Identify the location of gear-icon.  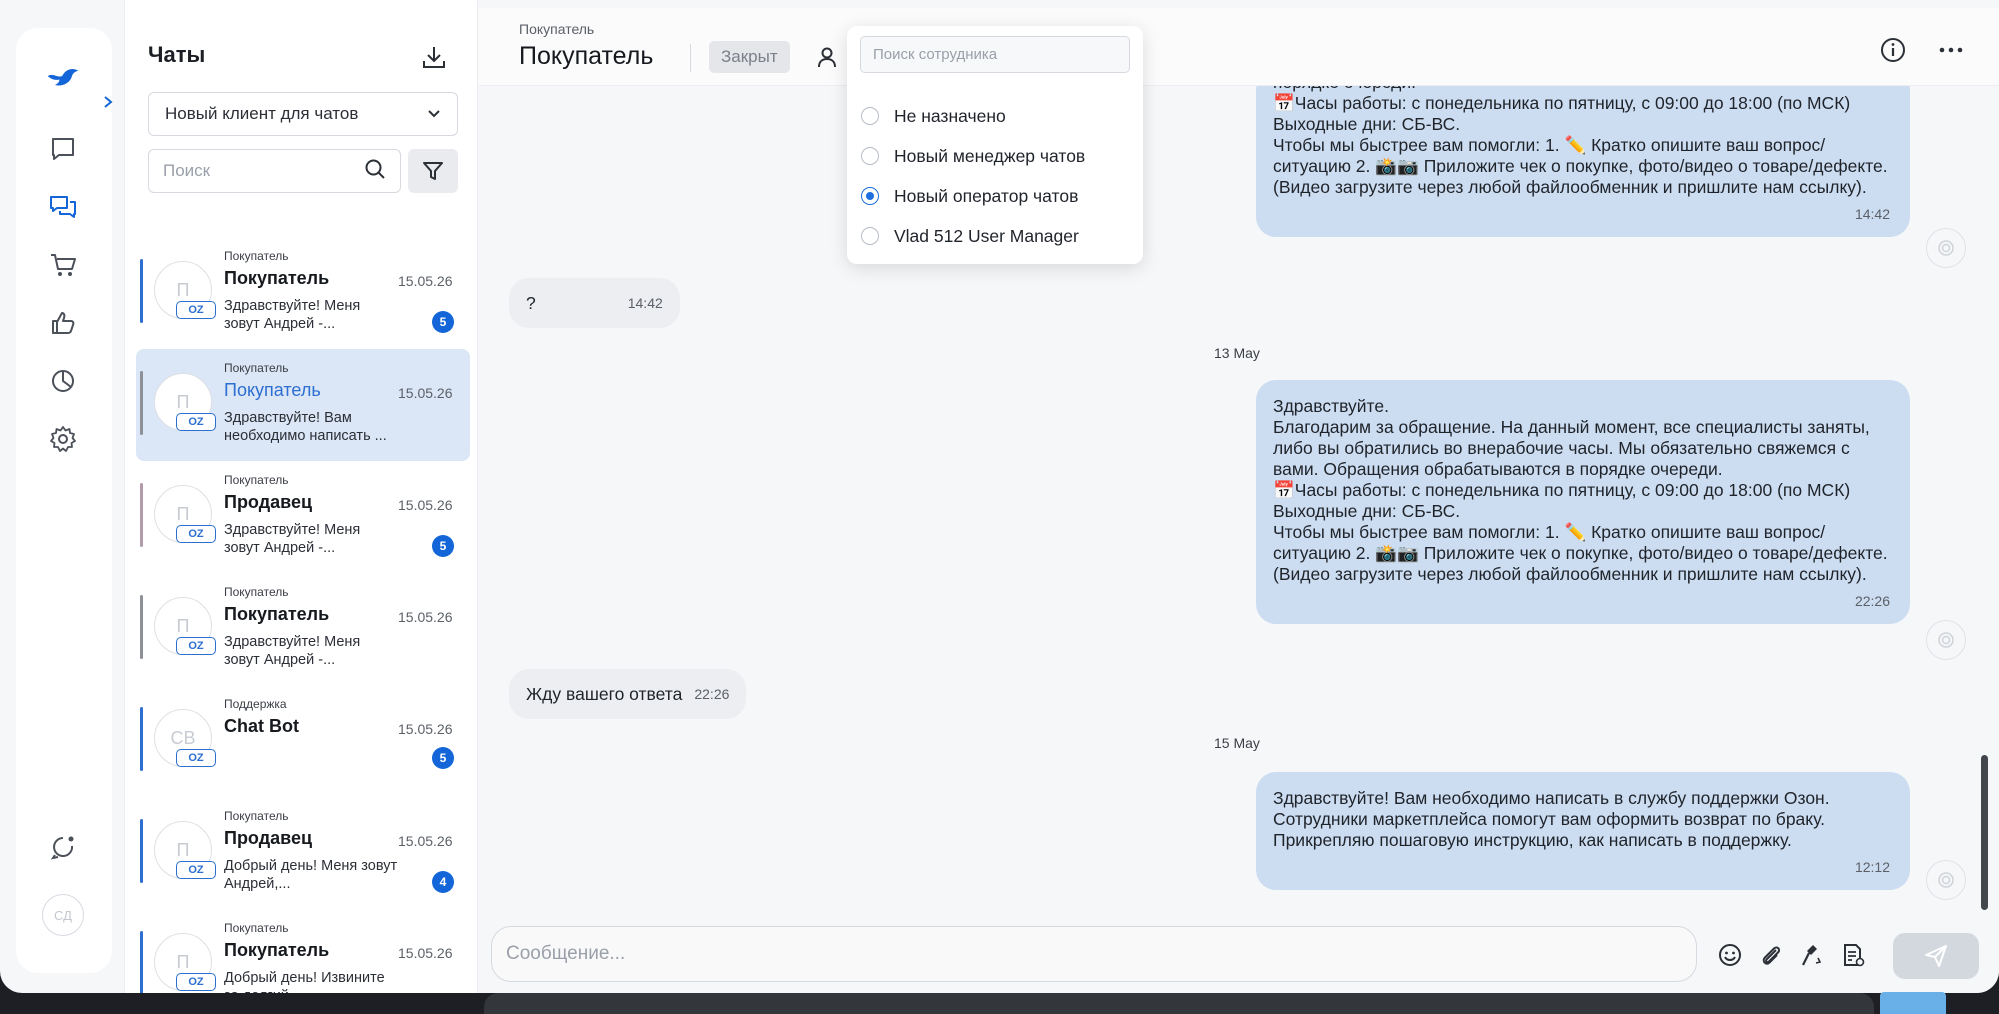
(63, 439).